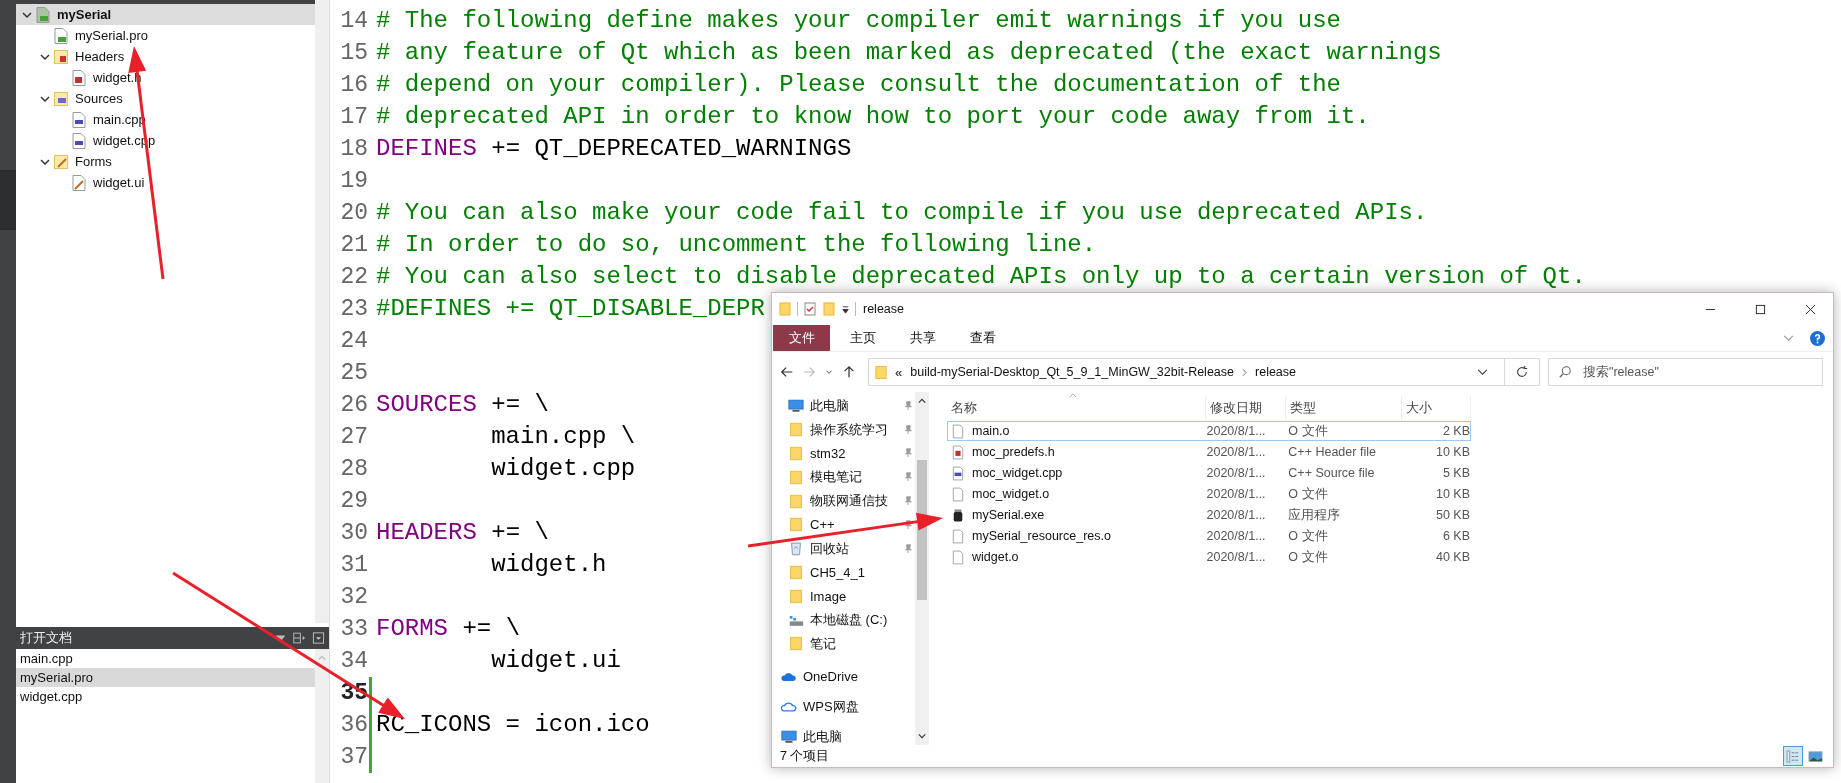  What do you see at coordinates (353, 661) in the screenshot?
I see `line-number: 34` at bounding box center [353, 661].